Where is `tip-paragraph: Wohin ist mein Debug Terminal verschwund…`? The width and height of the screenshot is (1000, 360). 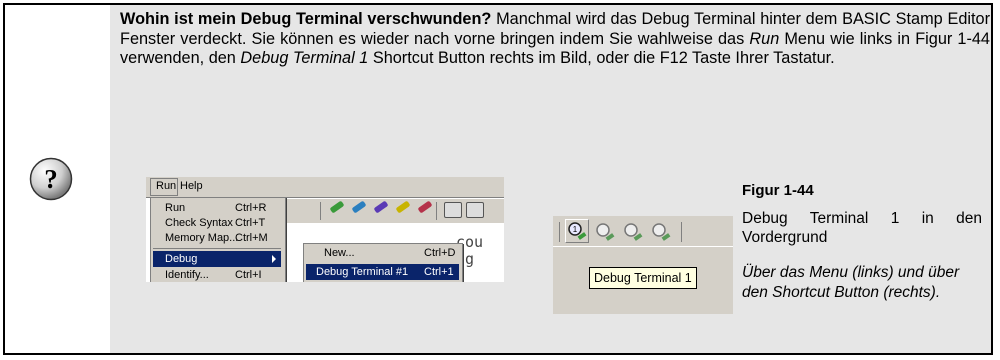 tip-paragraph: Wohin ist mein Debug Terminal verschwund… is located at coordinates (555, 39).